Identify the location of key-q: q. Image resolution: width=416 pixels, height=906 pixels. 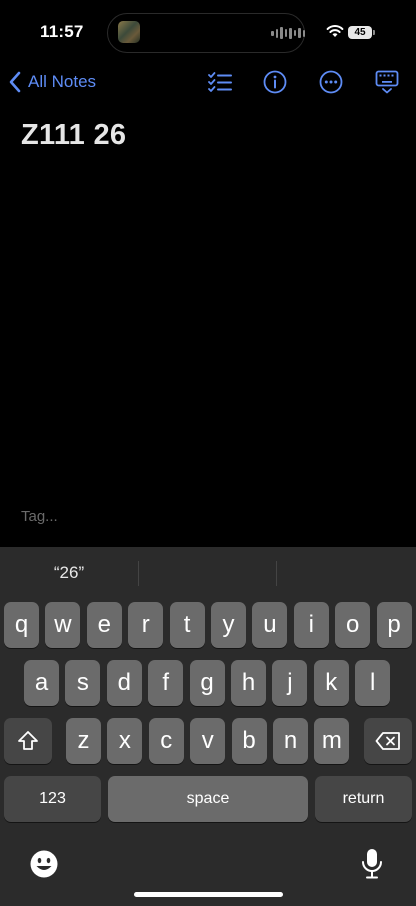
(21, 625).